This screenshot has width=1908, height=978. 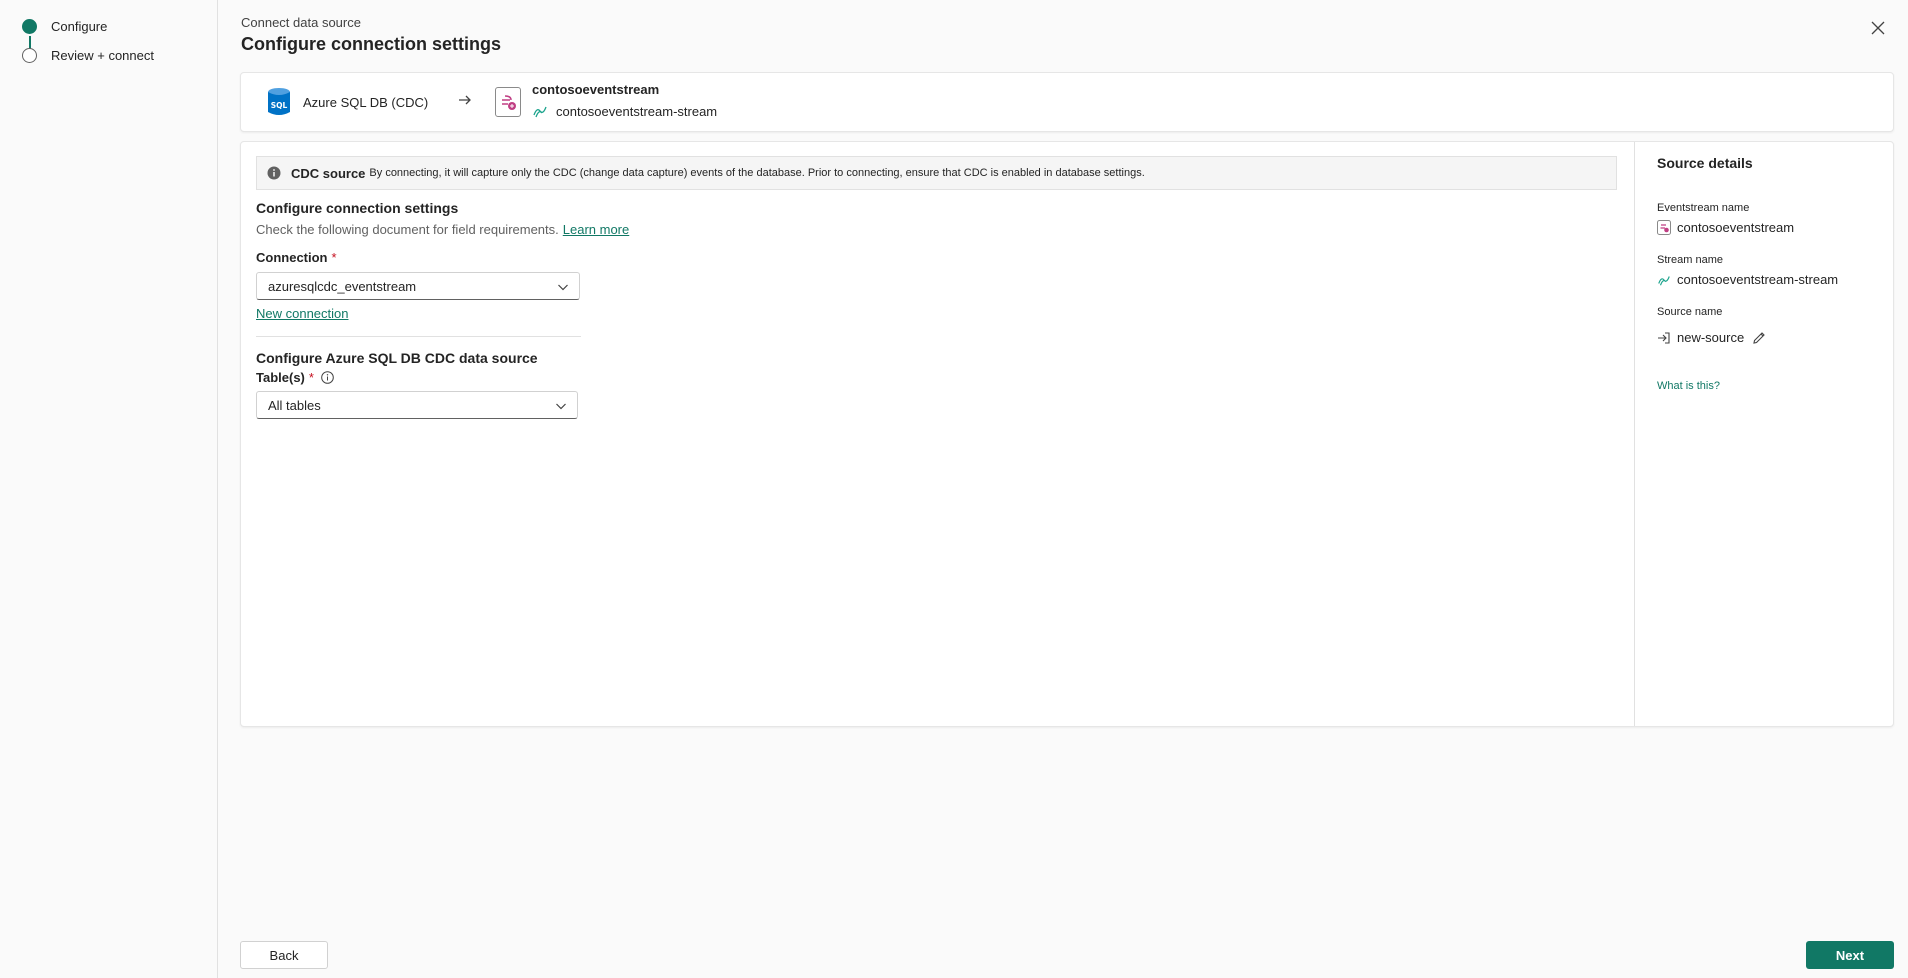 What do you see at coordinates (465, 101) in the screenshot?
I see `arrow-right-icon` at bounding box center [465, 101].